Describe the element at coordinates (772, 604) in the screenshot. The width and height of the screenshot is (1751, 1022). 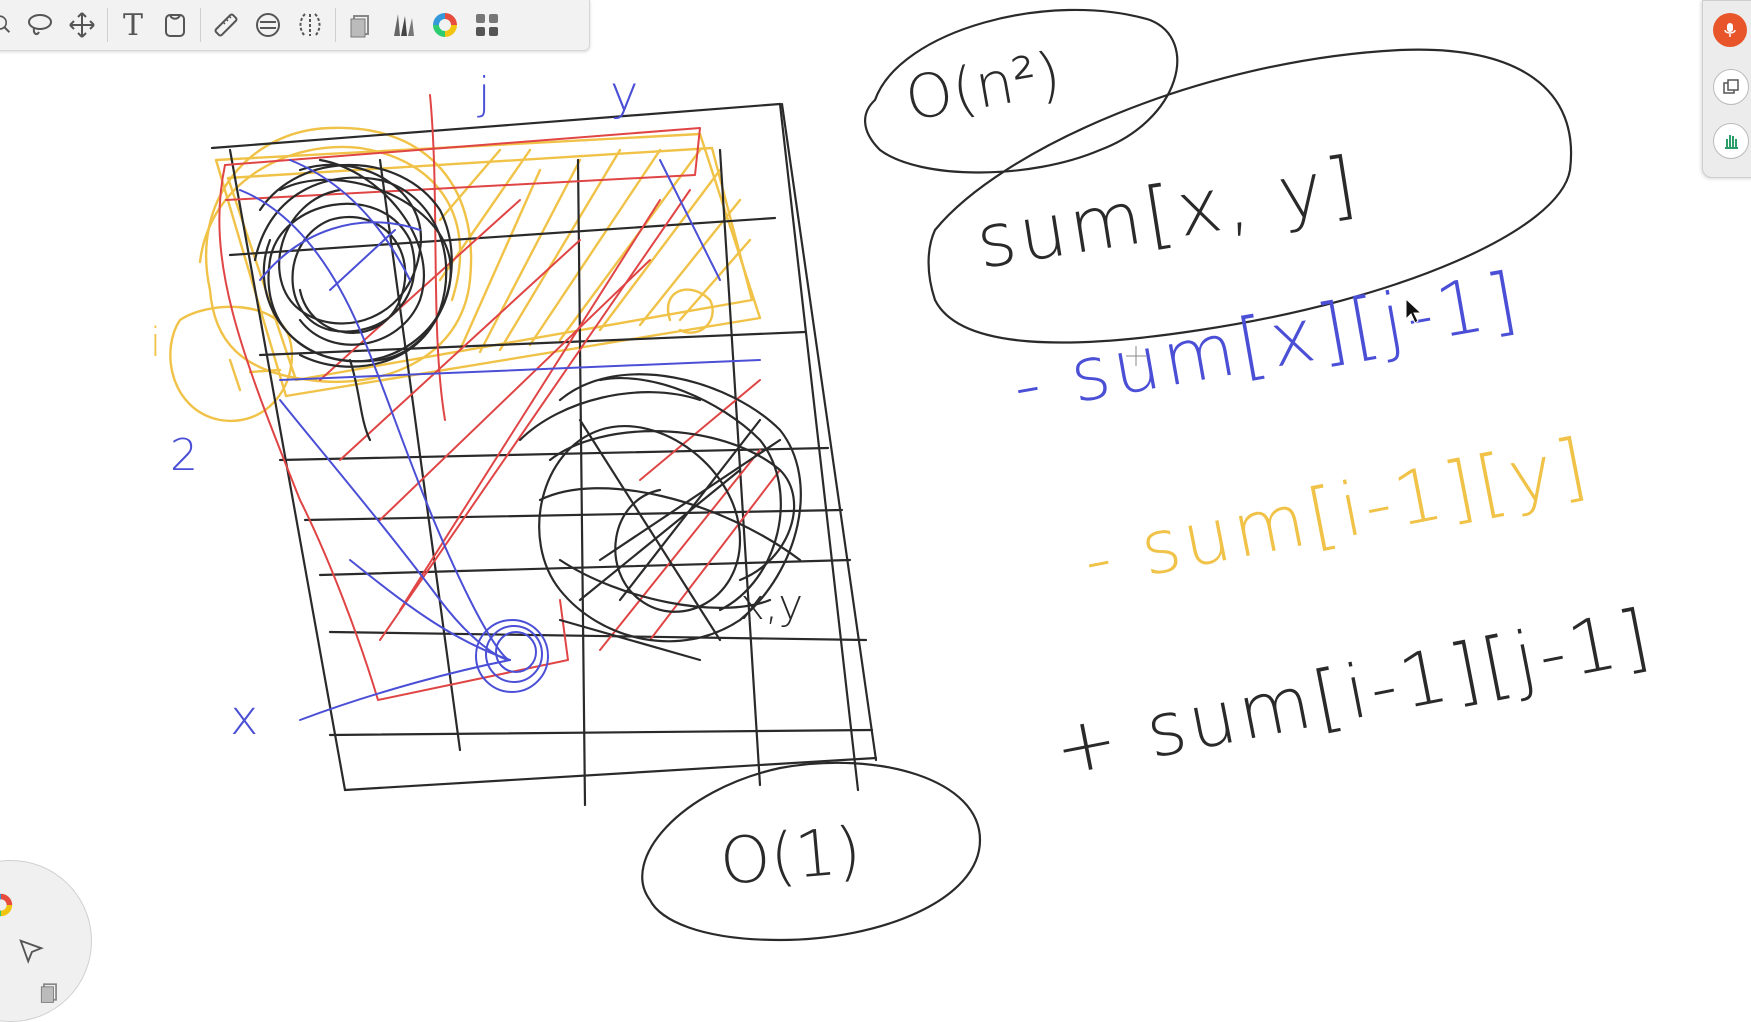
I see `label-xy: x,y` at that location.